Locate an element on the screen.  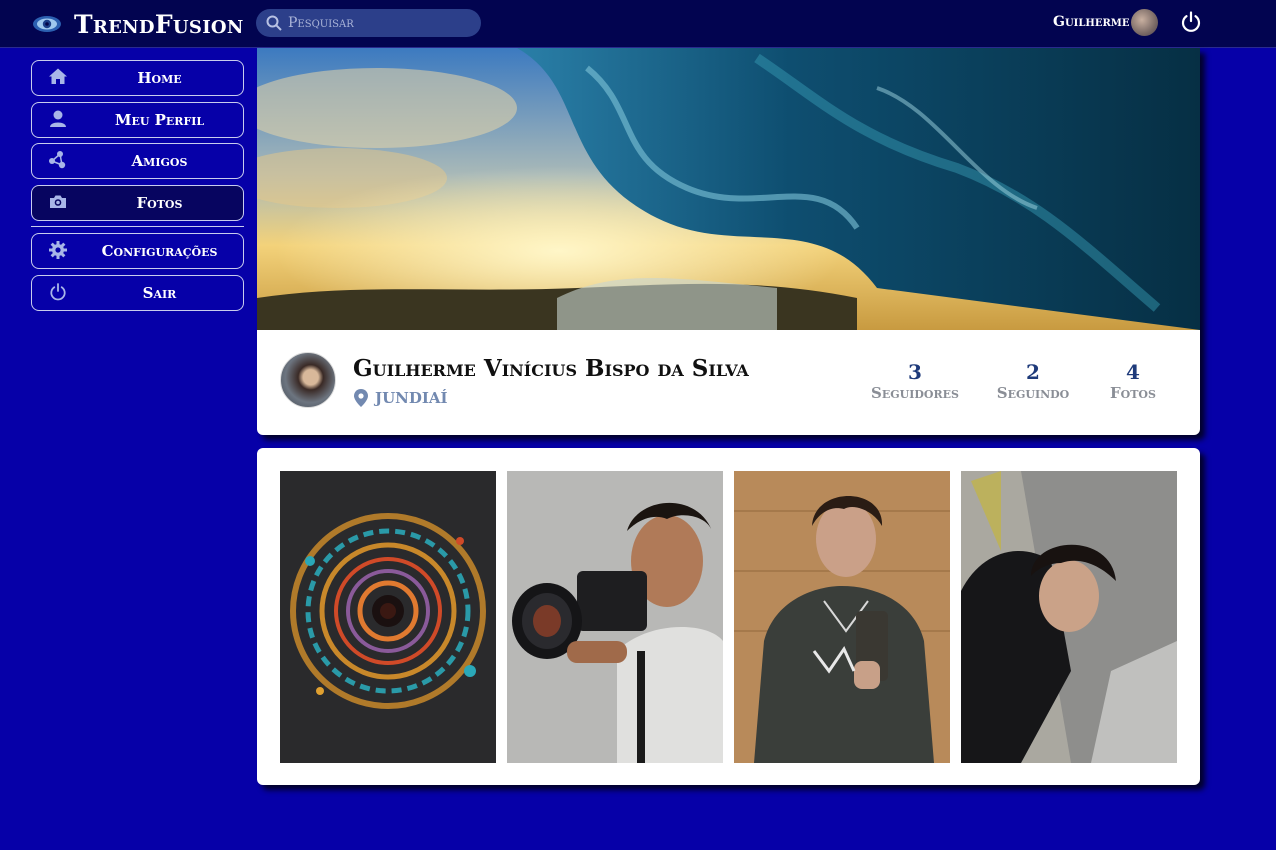
sidebar-divider is located at coordinates (137, 226).